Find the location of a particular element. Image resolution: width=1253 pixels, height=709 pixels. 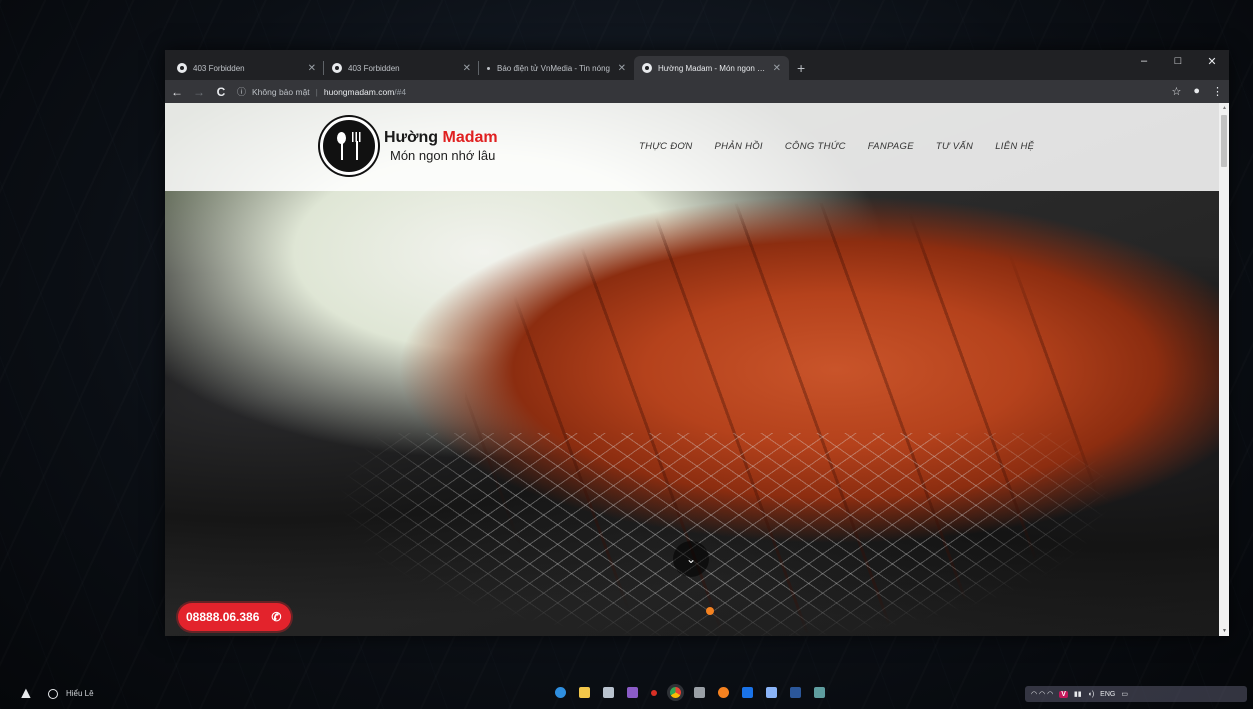

scroll-down-button: ⌄ is located at coordinates (691, 559).